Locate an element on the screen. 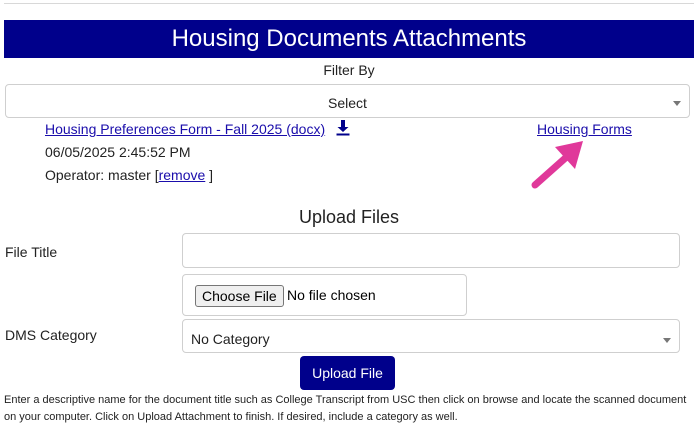  page-title: Housing Documents Attachments is located at coordinates (349, 39).